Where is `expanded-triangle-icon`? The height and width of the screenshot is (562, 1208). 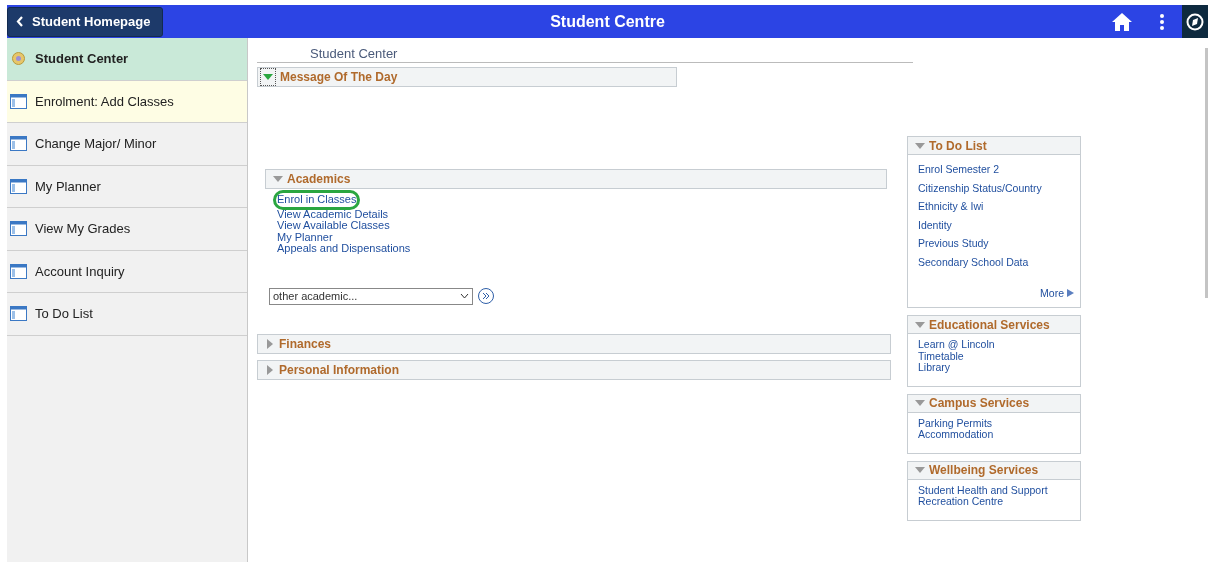 expanded-triangle-icon is located at coordinates (278, 179).